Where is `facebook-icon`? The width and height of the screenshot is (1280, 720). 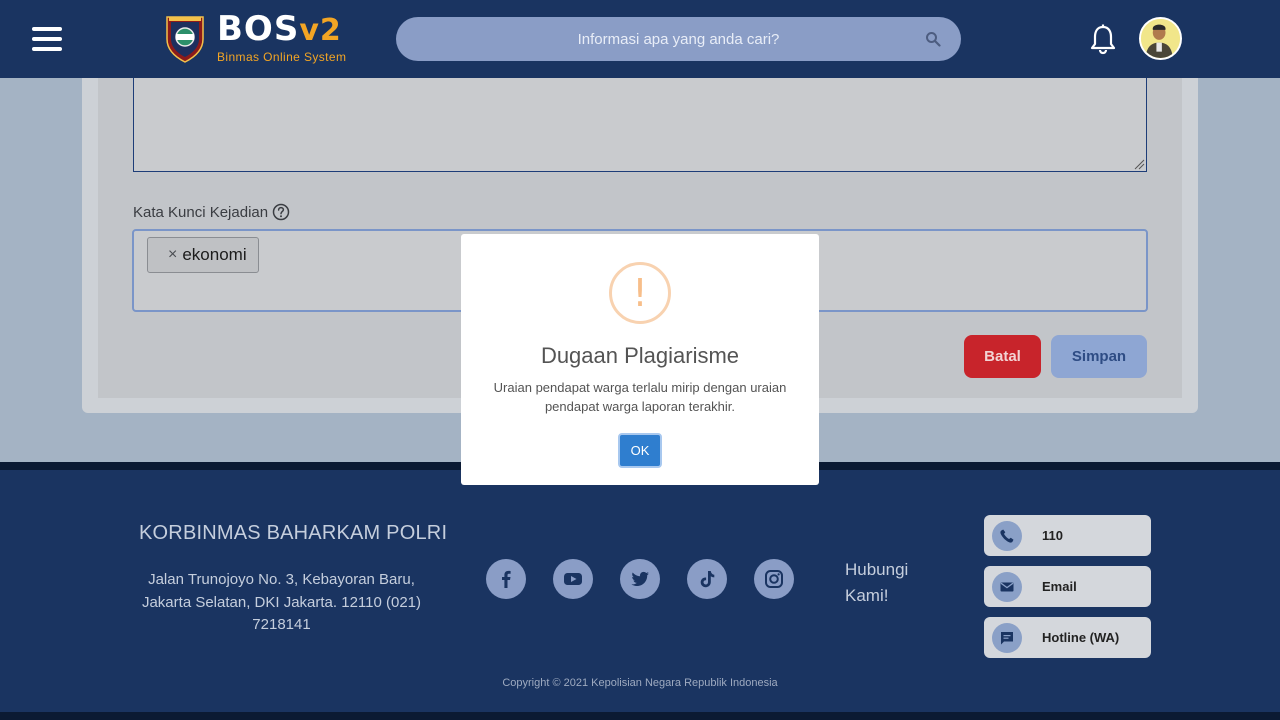 facebook-icon is located at coordinates (506, 579).